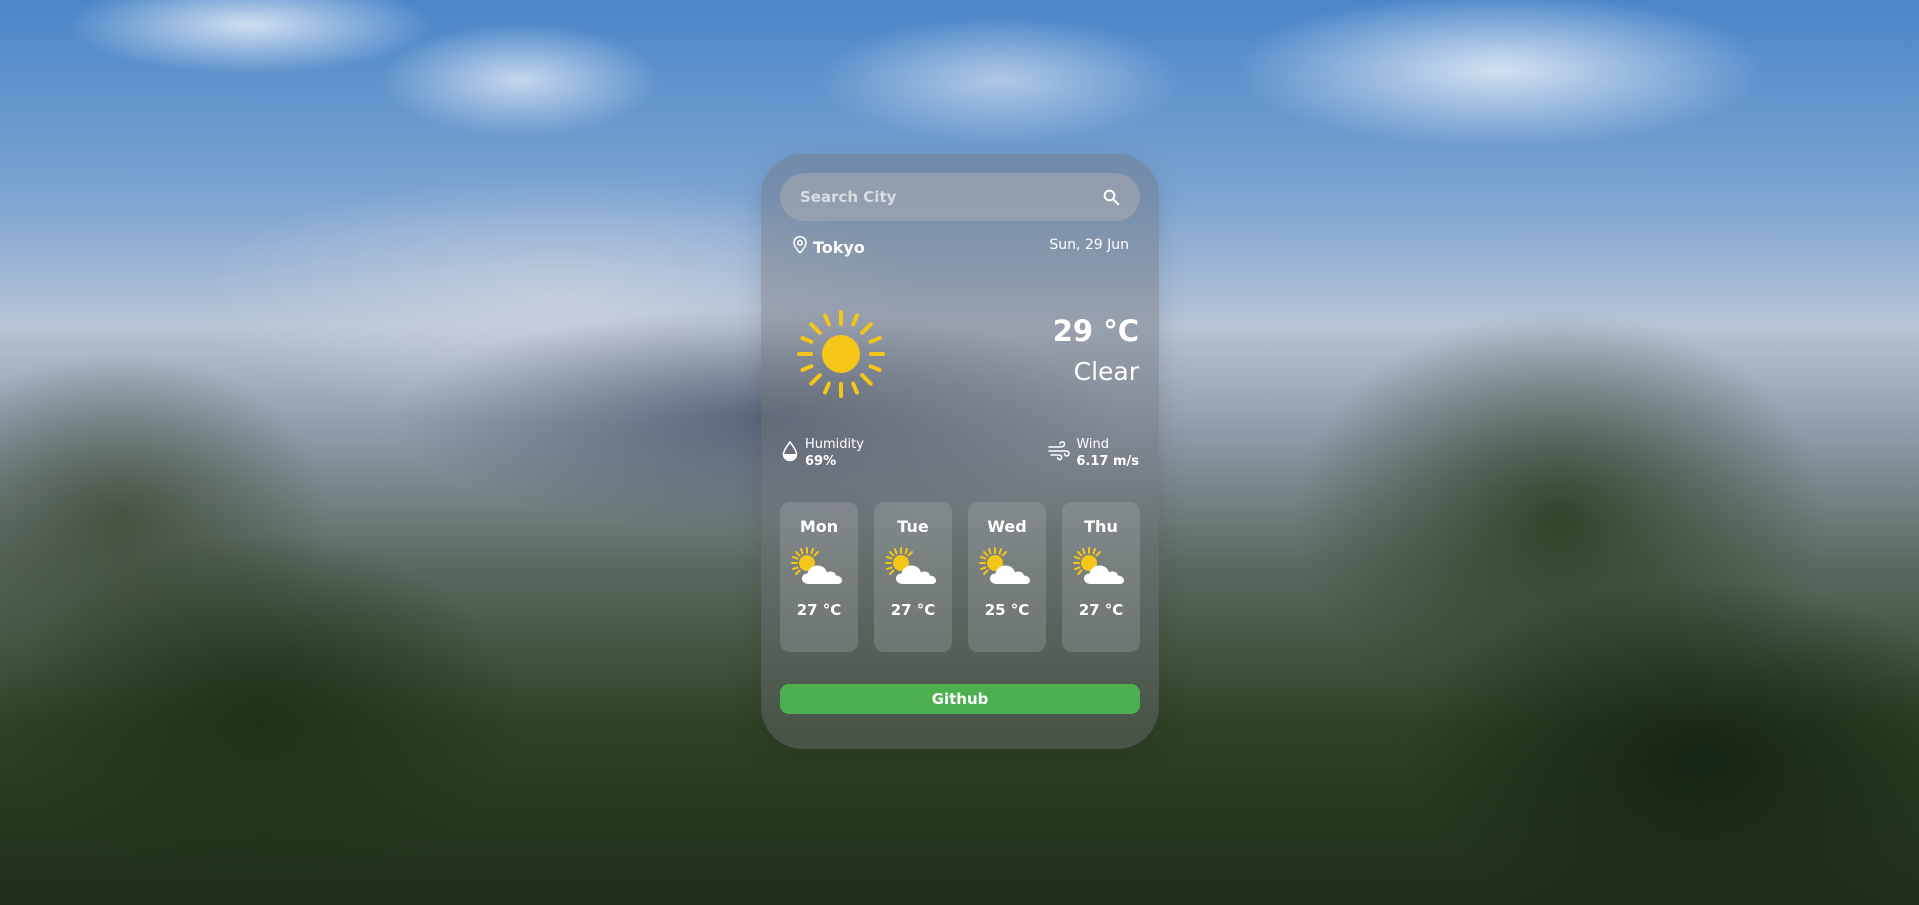 The height and width of the screenshot is (905, 1919). I want to click on map-pin-icon, so click(800, 247).